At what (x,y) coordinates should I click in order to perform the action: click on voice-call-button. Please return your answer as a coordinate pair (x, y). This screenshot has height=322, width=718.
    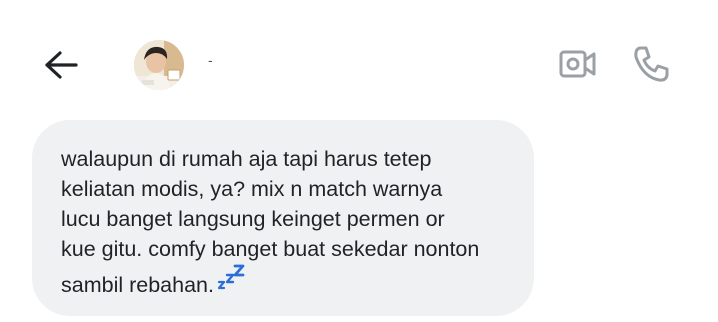
    Looking at the image, I should click on (651, 64).